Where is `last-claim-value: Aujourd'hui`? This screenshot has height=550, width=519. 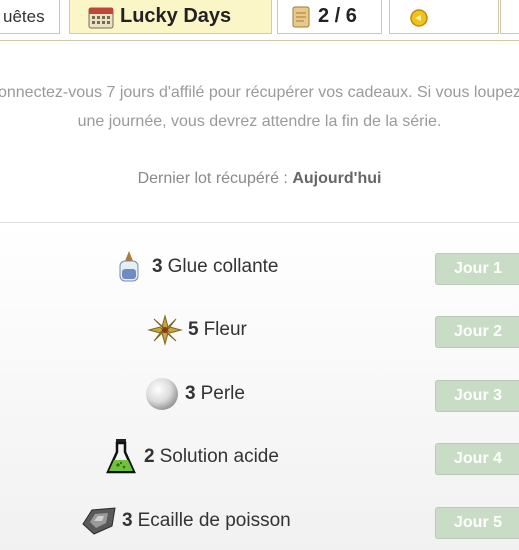 last-claim-value: Aujourd'hui is located at coordinates (337, 178).